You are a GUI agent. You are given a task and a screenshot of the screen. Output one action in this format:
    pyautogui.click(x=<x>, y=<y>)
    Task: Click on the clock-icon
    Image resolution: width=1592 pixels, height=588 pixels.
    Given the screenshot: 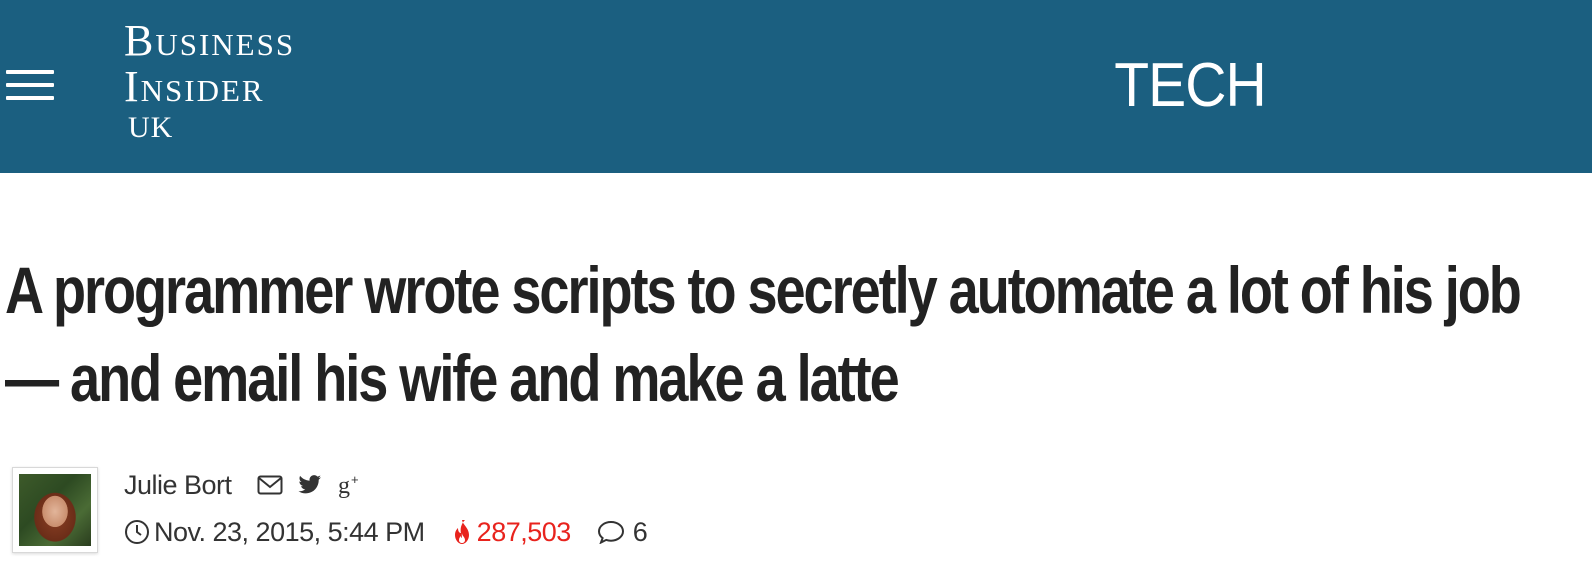 What is the action you would take?
    pyautogui.click(x=137, y=532)
    